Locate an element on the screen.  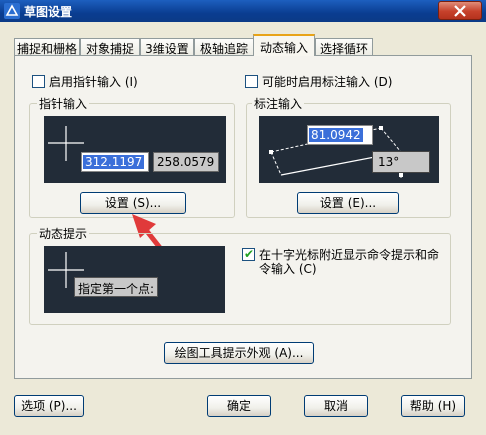
dimension-length-field: 81.0942 is located at coordinates (340, 135).